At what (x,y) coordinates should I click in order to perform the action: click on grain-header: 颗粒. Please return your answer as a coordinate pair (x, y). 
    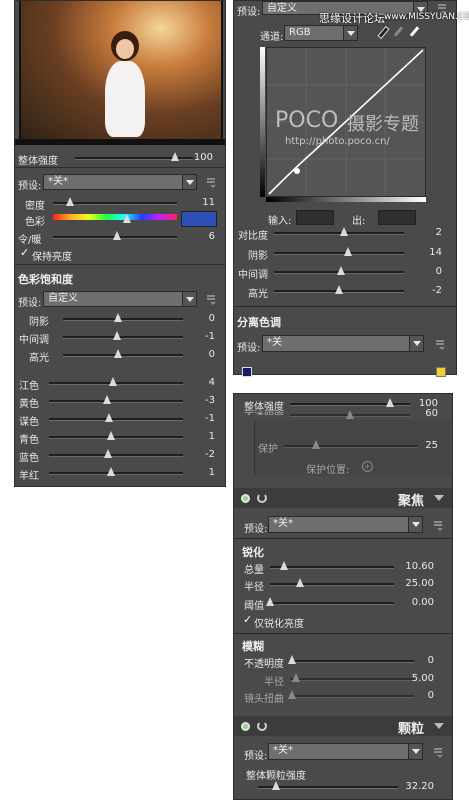
    Looking at the image, I should click on (343, 726).